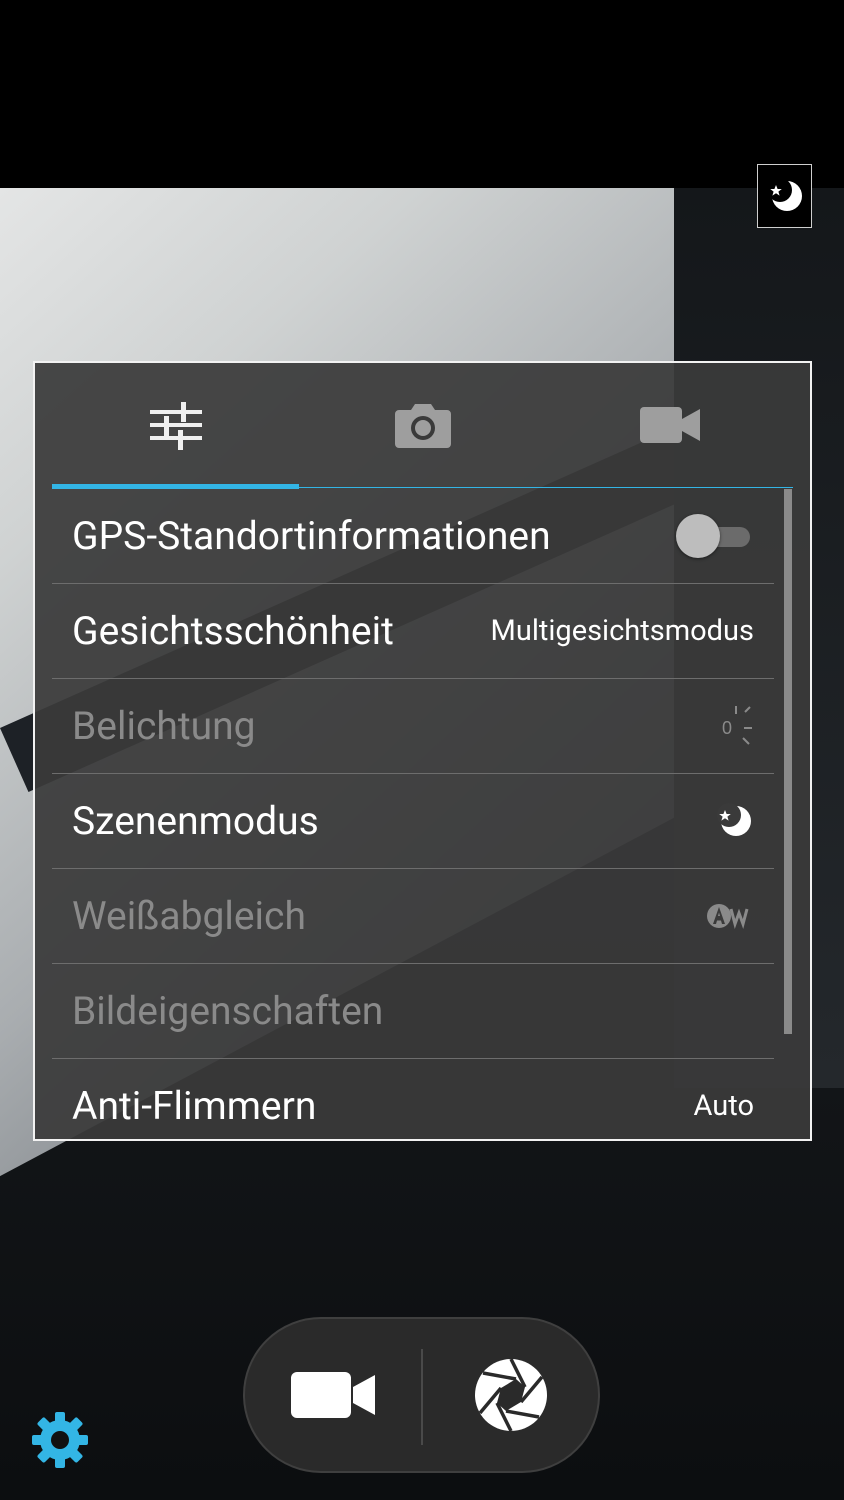 The image size is (844, 1500). Describe the element at coordinates (195, 821) in the screenshot. I see `setting-label: Szenenmodus` at that location.